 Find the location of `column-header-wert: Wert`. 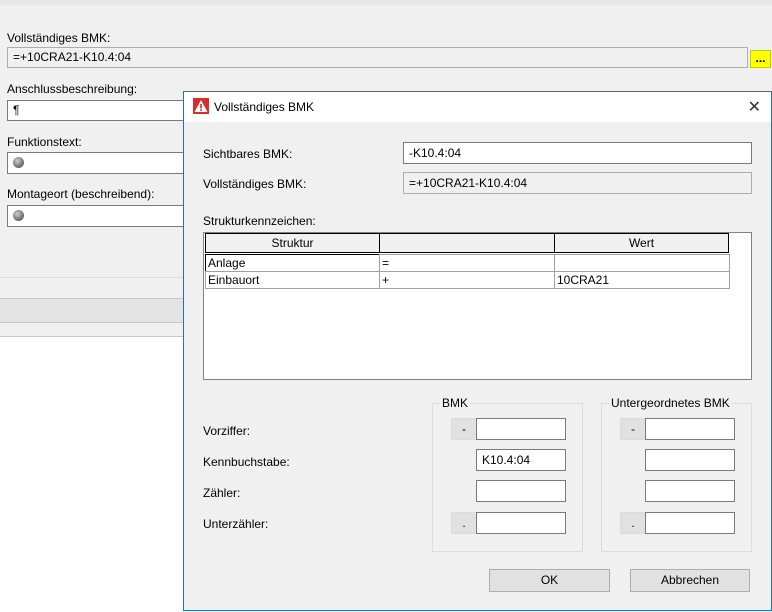

column-header-wert: Wert is located at coordinates (641, 243).